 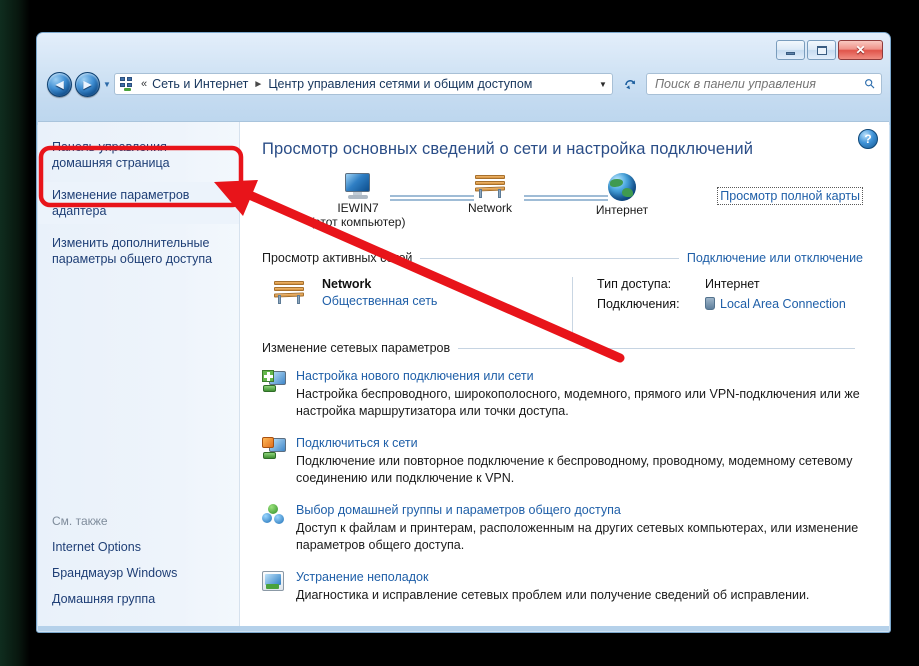 I want to click on close-icon: ✕, so click(x=860, y=50).